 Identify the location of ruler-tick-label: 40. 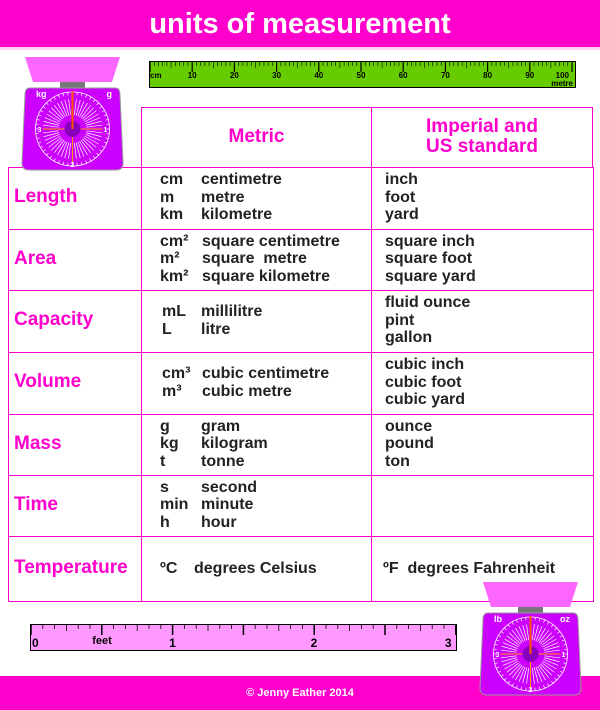
(318, 75).